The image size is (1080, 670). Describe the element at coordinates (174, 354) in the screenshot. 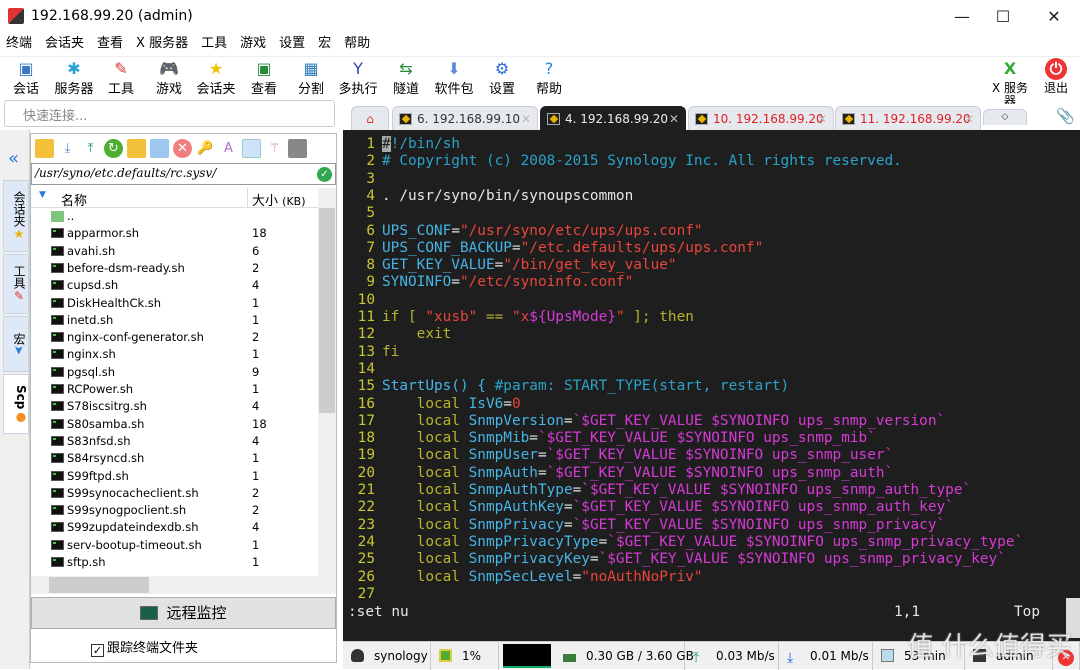

I see `file-row: nginx.sh 1` at that location.